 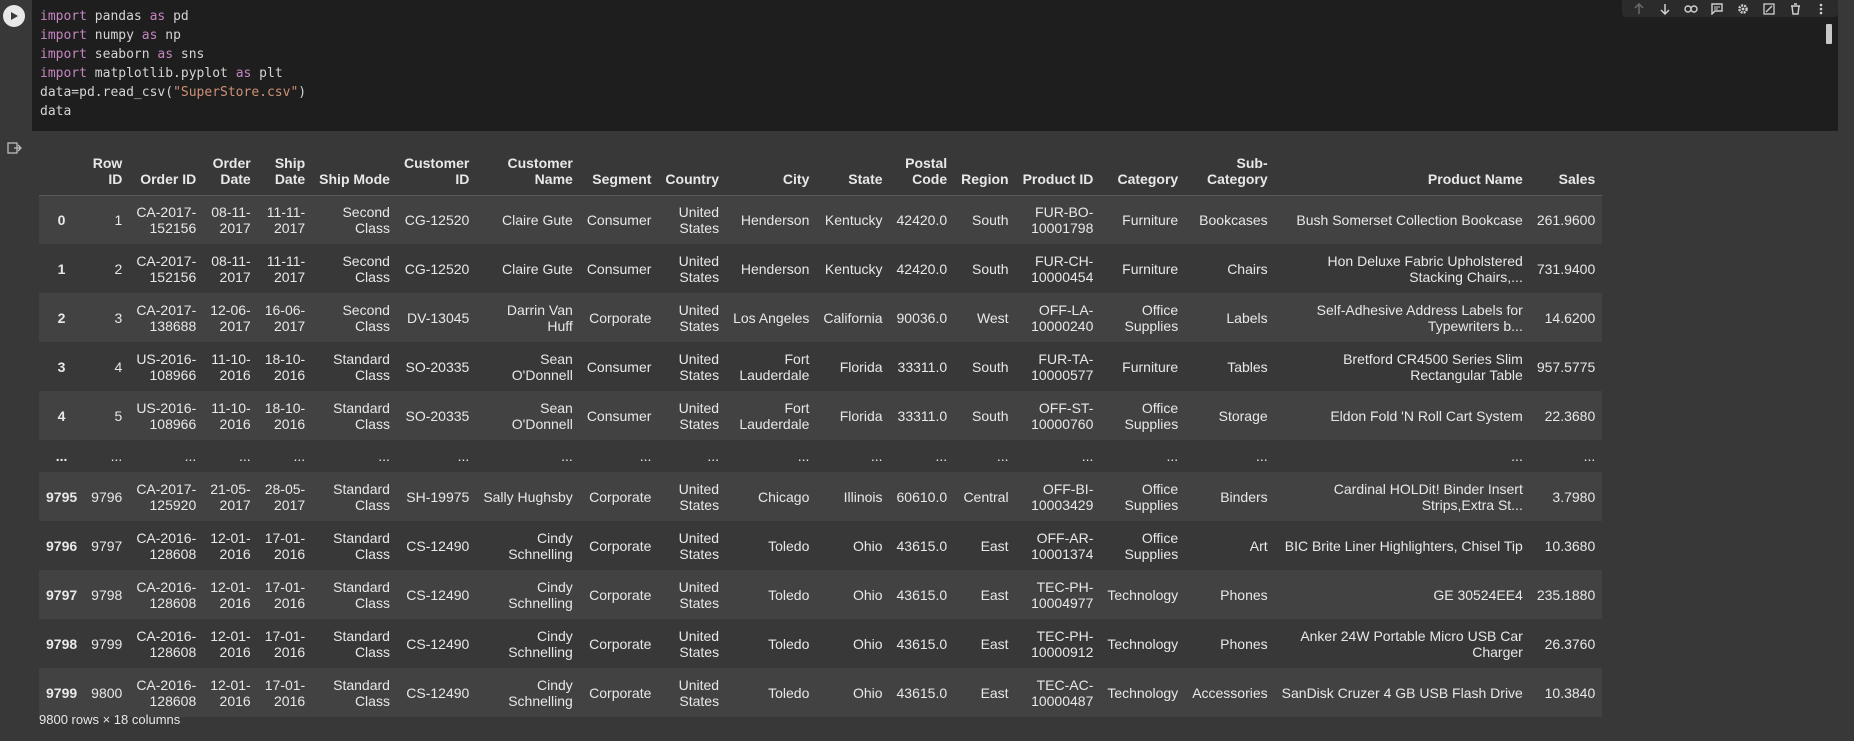 I want to click on table-cell: 731.9400, so click(x=1566, y=268).